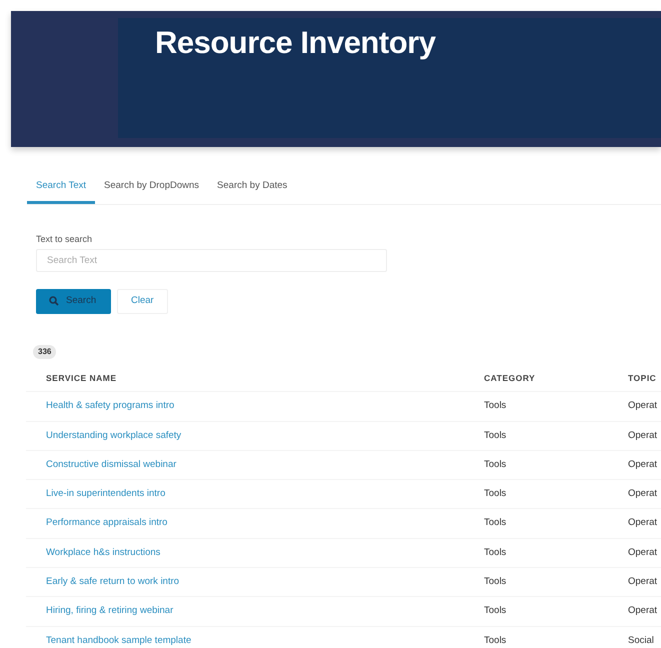 Image resolution: width=661 pixels, height=648 pixels. I want to click on tab: Search by Dates, so click(252, 188).